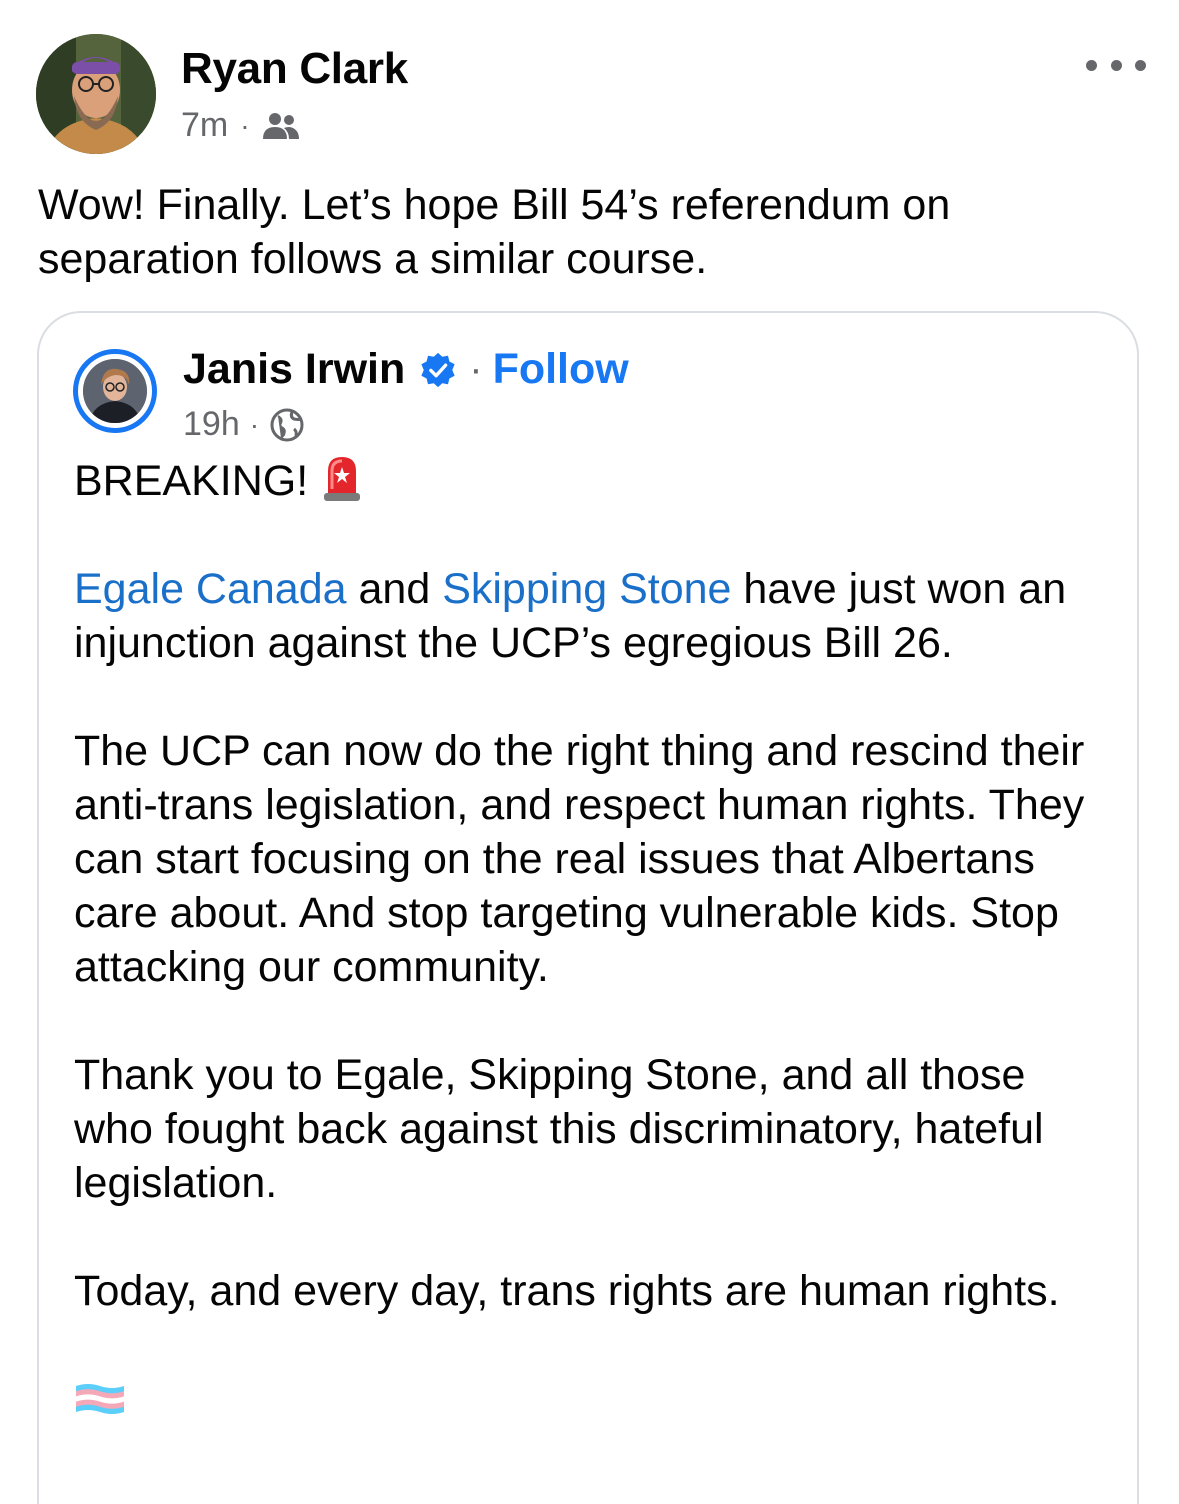 The image size is (1179, 1504). What do you see at coordinates (211, 424) in the screenshot?
I see `shared-time: 19h` at bounding box center [211, 424].